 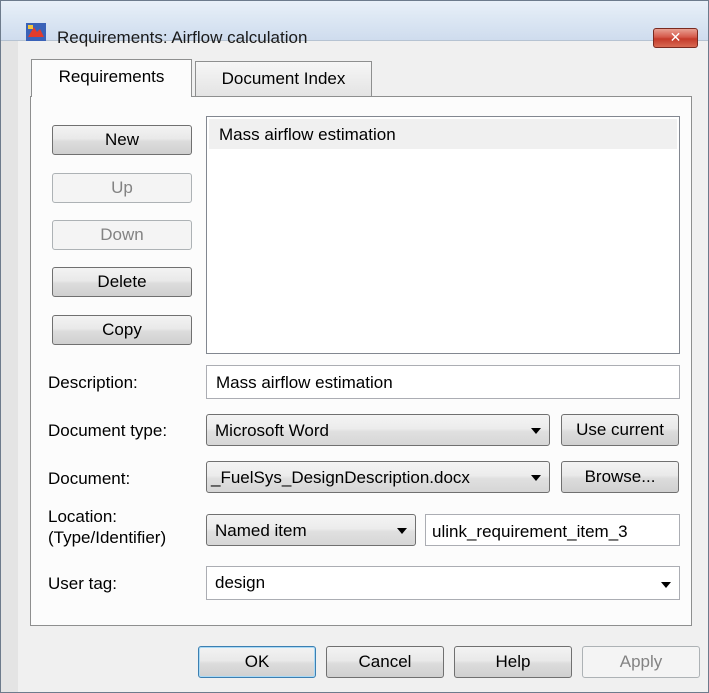 I want to click on ok-button: OK, so click(x=257, y=662).